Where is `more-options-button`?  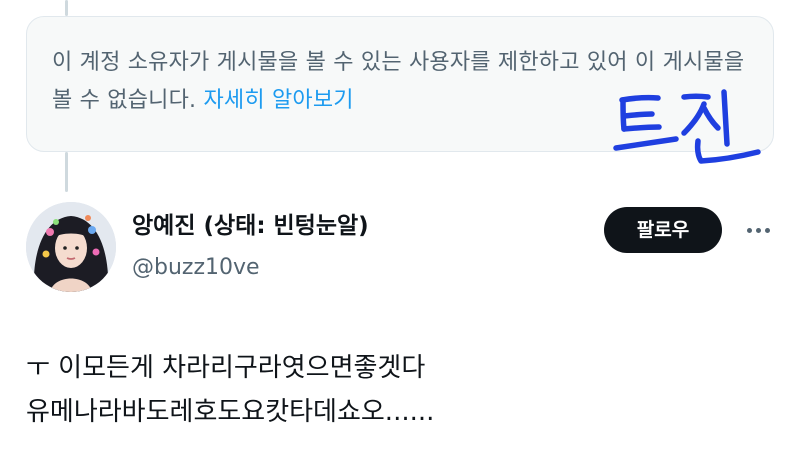
more-options-button is located at coordinates (758, 230).